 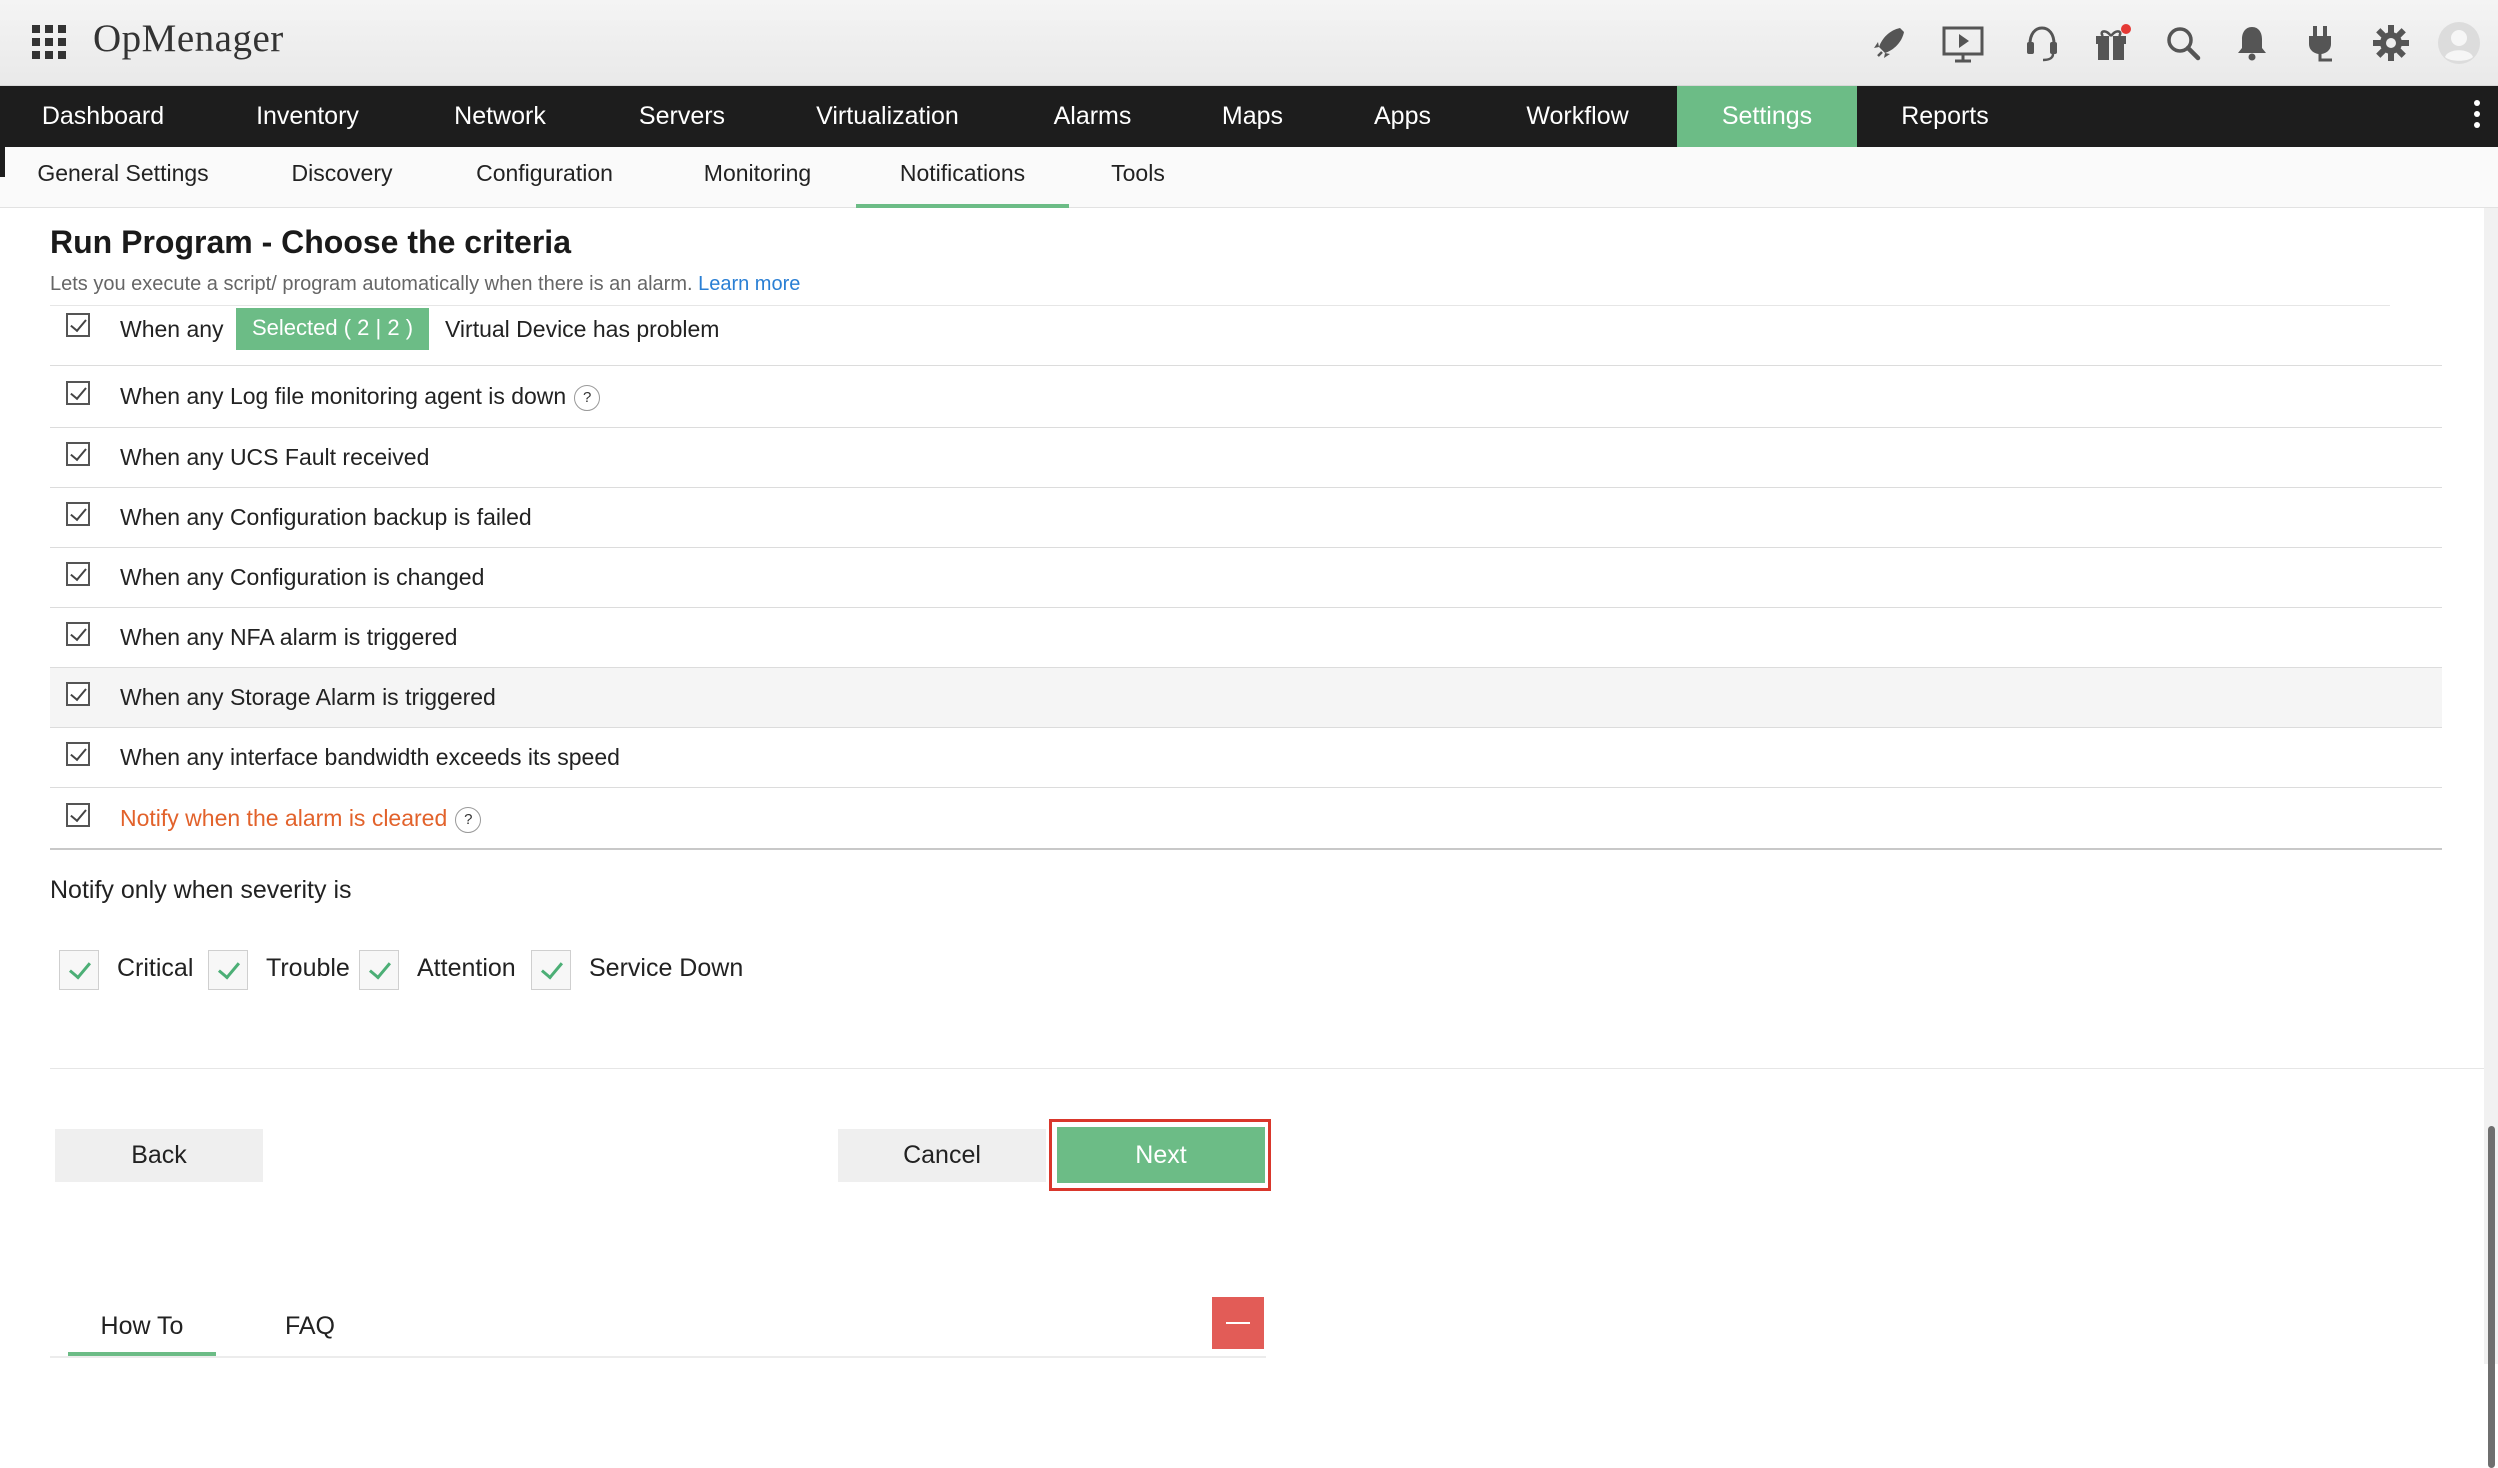 I want to click on nav-apps: Apps, so click(x=1402, y=116).